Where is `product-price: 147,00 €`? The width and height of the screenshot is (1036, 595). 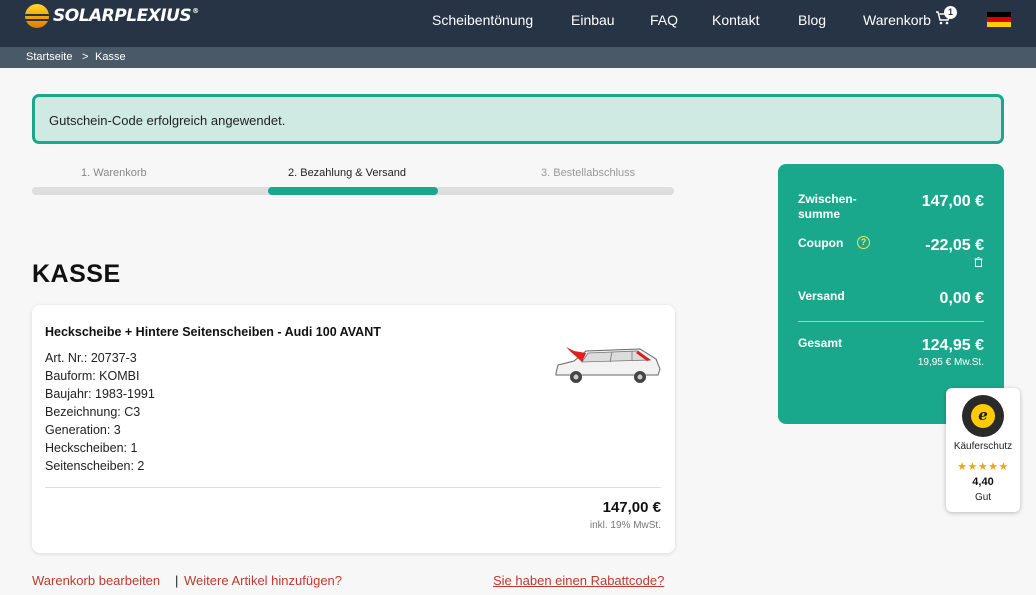 product-price: 147,00 € is located at coordinates (631, 507).